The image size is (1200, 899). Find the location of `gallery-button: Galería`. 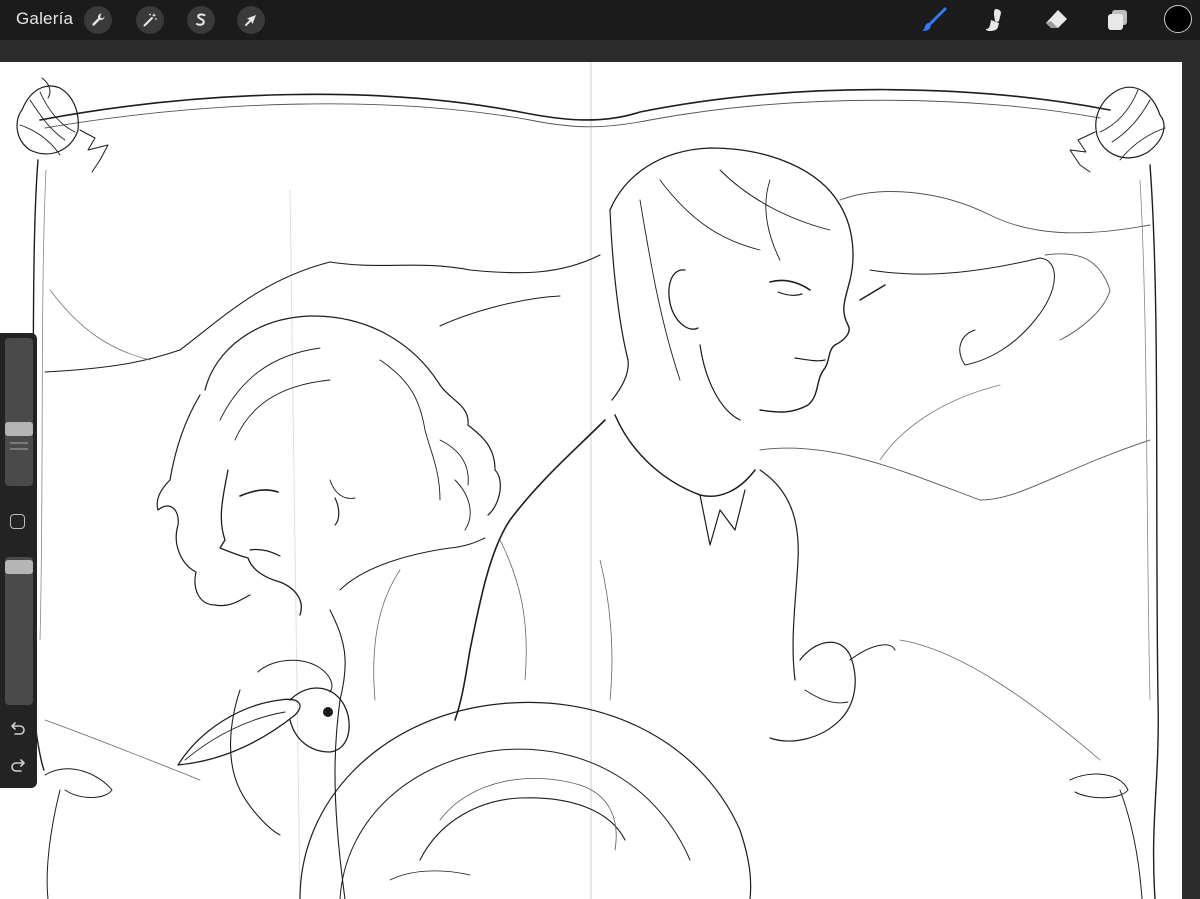

gallery-button: Galería is located at coordinates (44, 19).